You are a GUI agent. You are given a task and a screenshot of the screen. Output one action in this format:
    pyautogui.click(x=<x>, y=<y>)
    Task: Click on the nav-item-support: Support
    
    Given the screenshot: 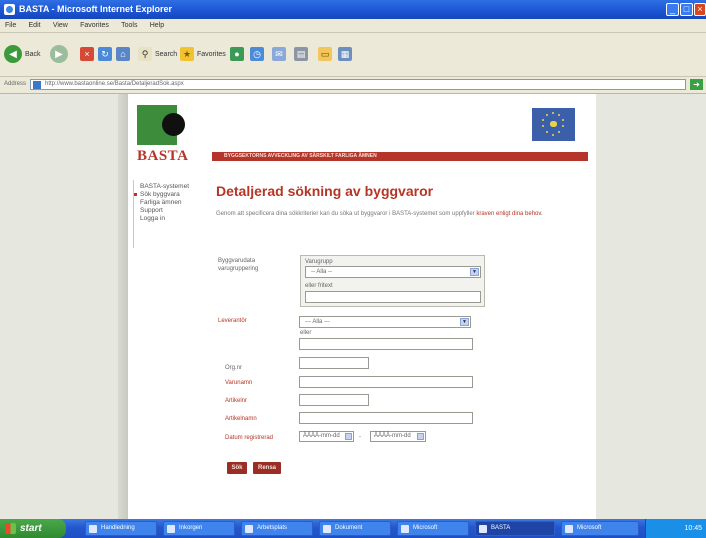 What is the action you would take?
    pyautogui.click(x=169, y=211)
    